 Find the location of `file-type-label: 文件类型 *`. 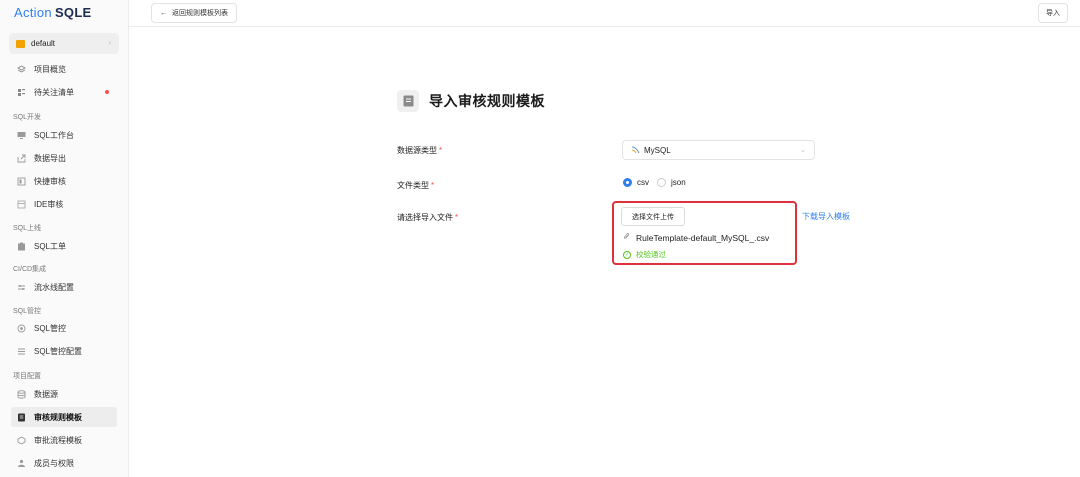

file-type-label: 文件类型 * is located at coordinates (415, 185).